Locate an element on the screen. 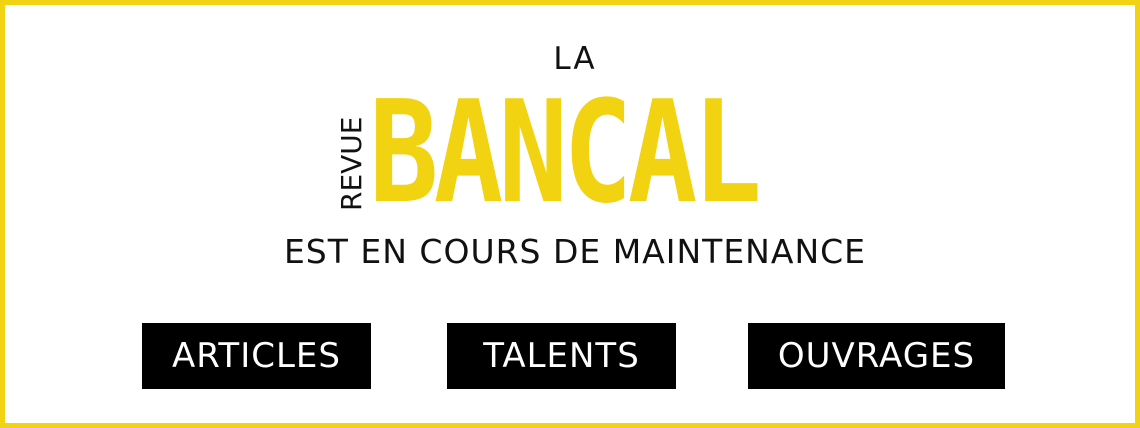 The width and height of the screenshot is (1140, 428). logo-bancal: BANCAL is located at coordinates (565, 153).